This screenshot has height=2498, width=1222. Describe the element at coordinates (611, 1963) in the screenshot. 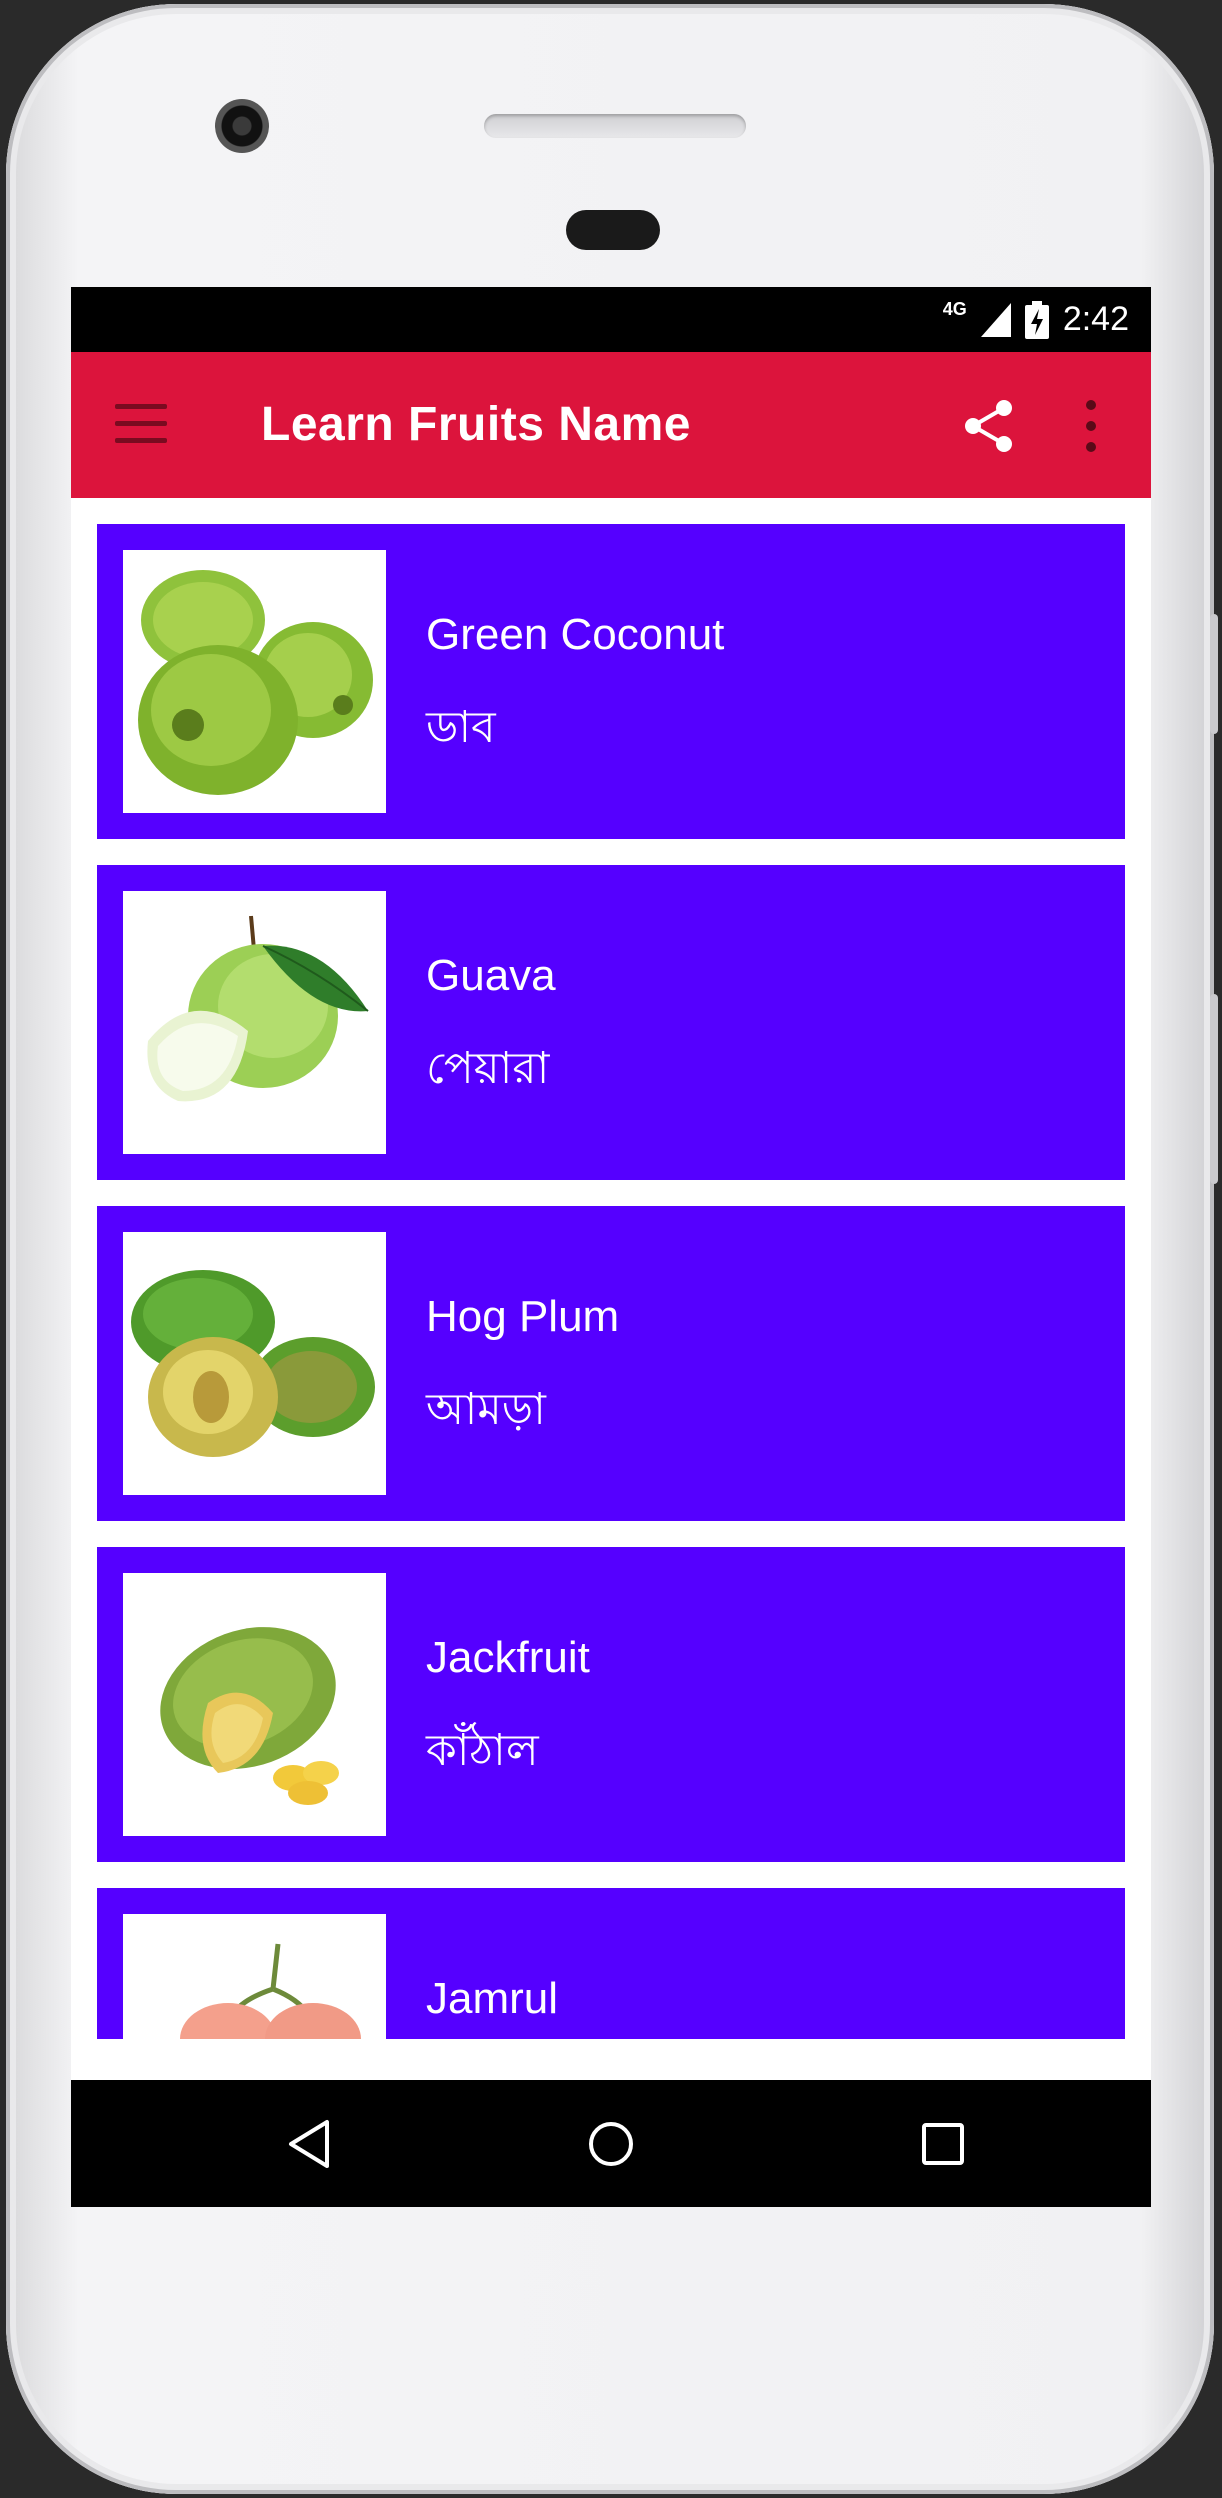

I see `list-item: Jamrul` at that location.